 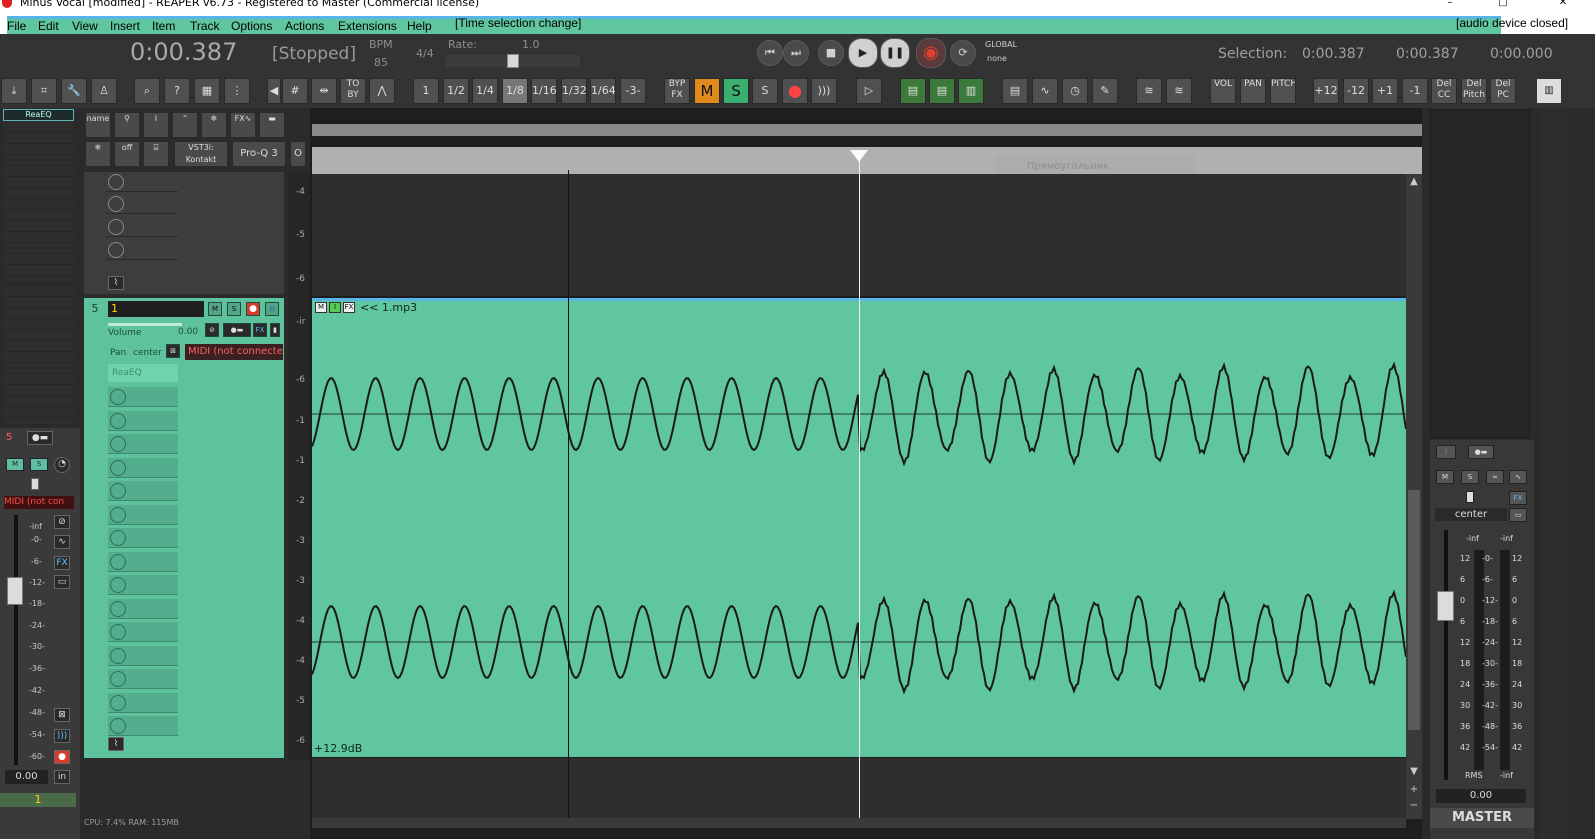 I want to click on tcp-proq-button: Pro-Q 3, so click(x=259, y=154).